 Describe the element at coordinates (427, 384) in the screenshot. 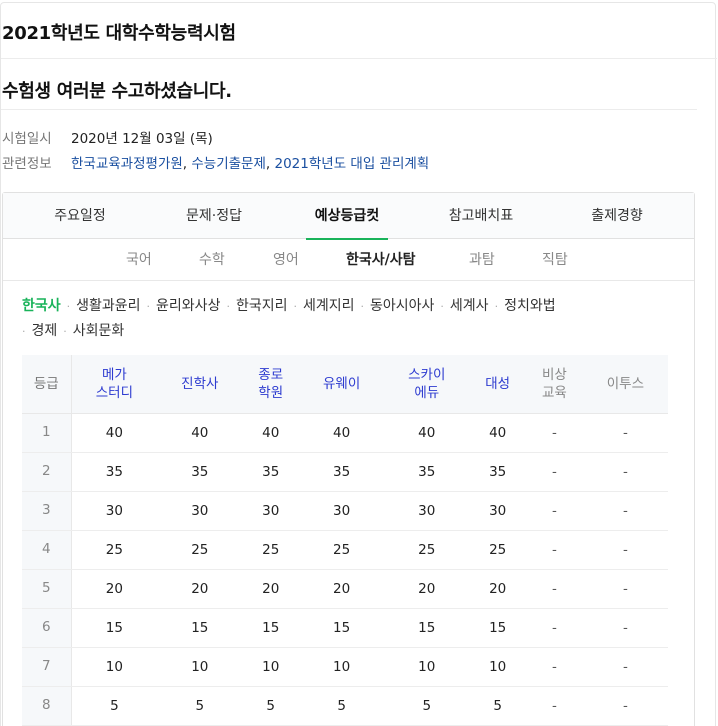

I see `provider-header: 스카이 에듀` at that location.